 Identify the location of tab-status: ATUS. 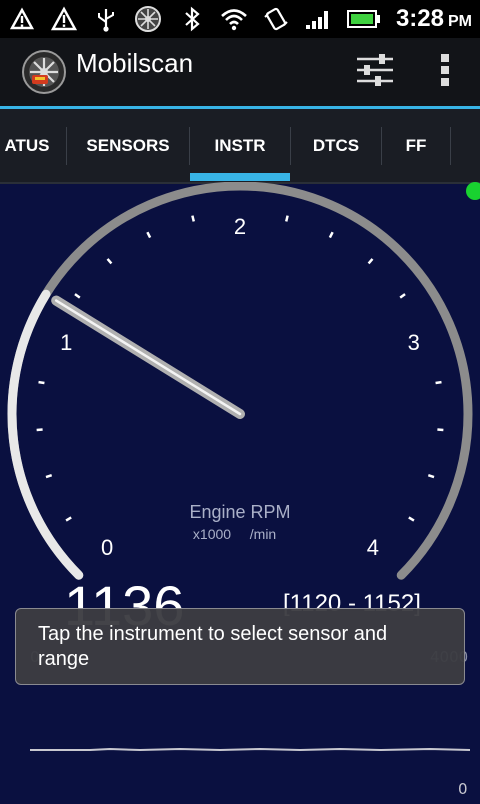
(33, 145).